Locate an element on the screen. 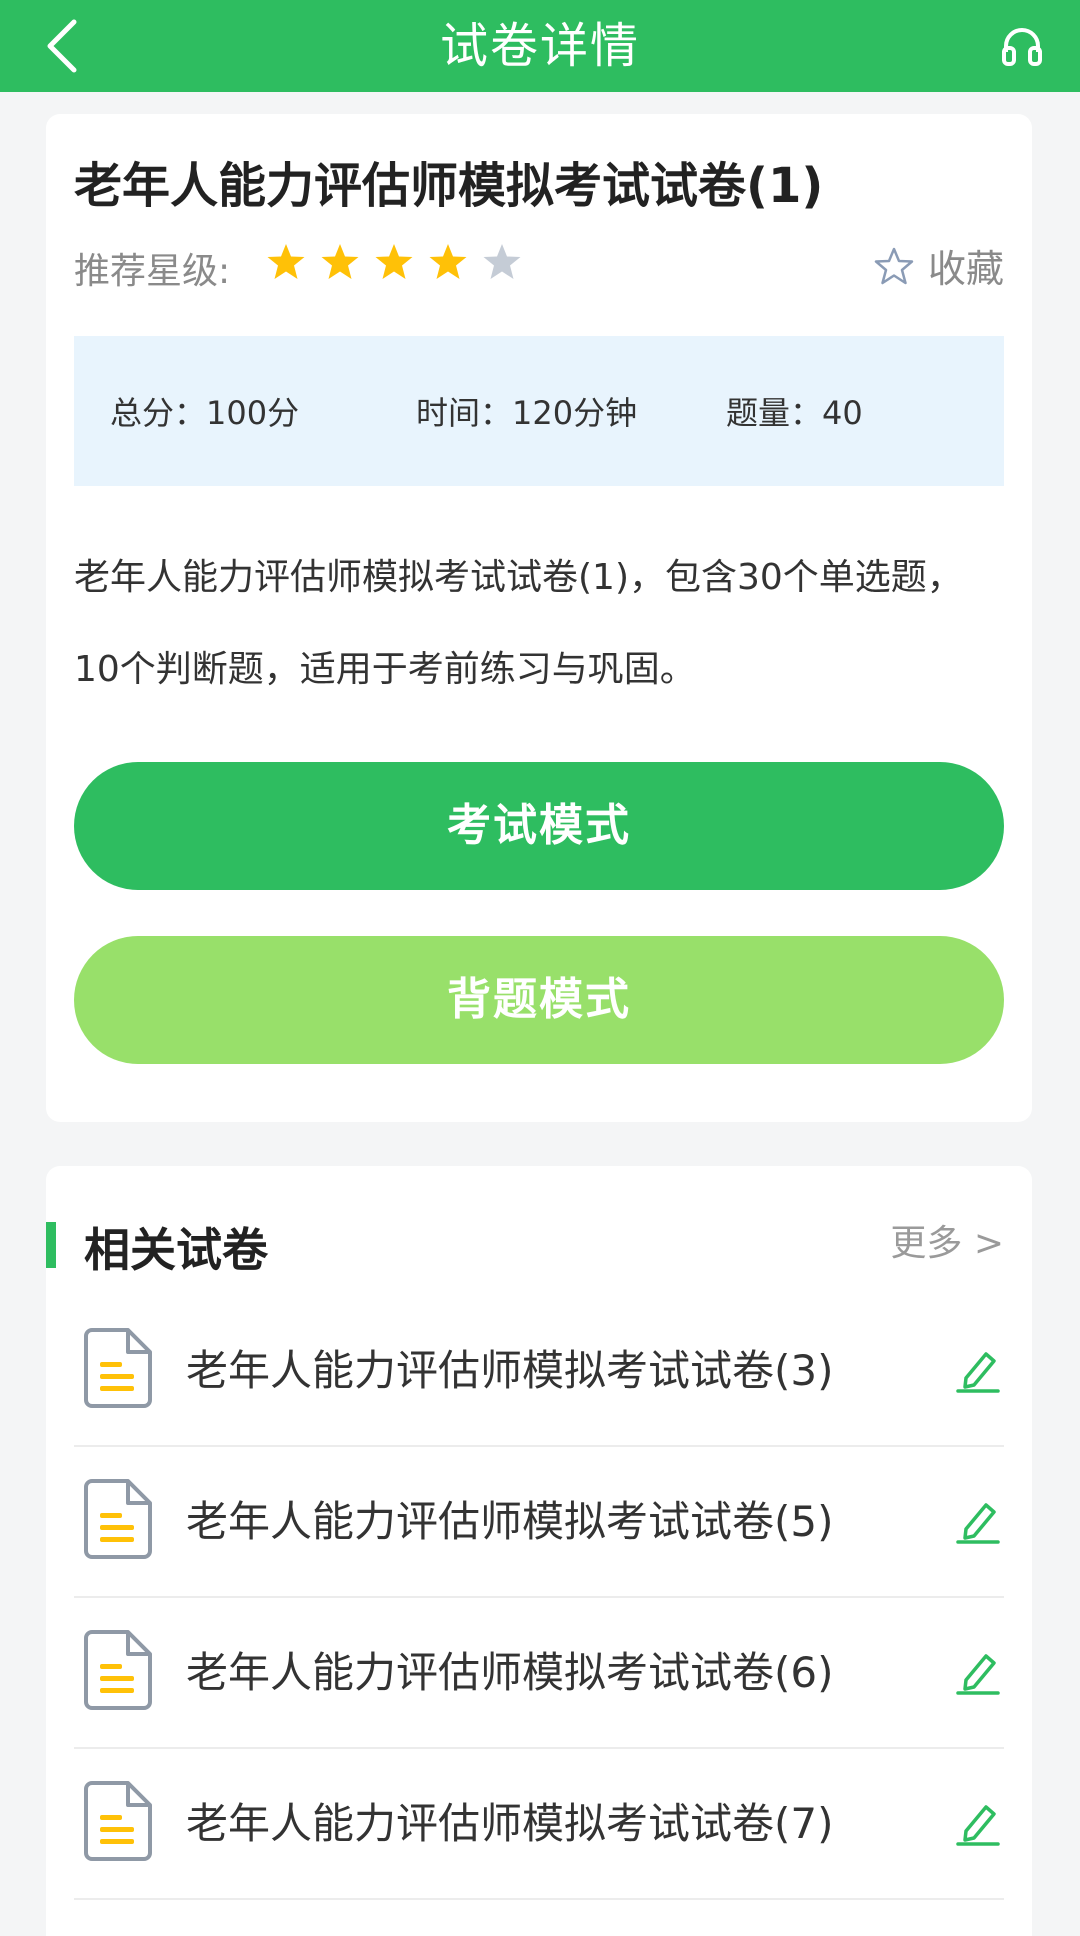 This screenshot has height=1936, width=1080. exam-time: 时间：120分钟 is located at coordinates (527, 413).